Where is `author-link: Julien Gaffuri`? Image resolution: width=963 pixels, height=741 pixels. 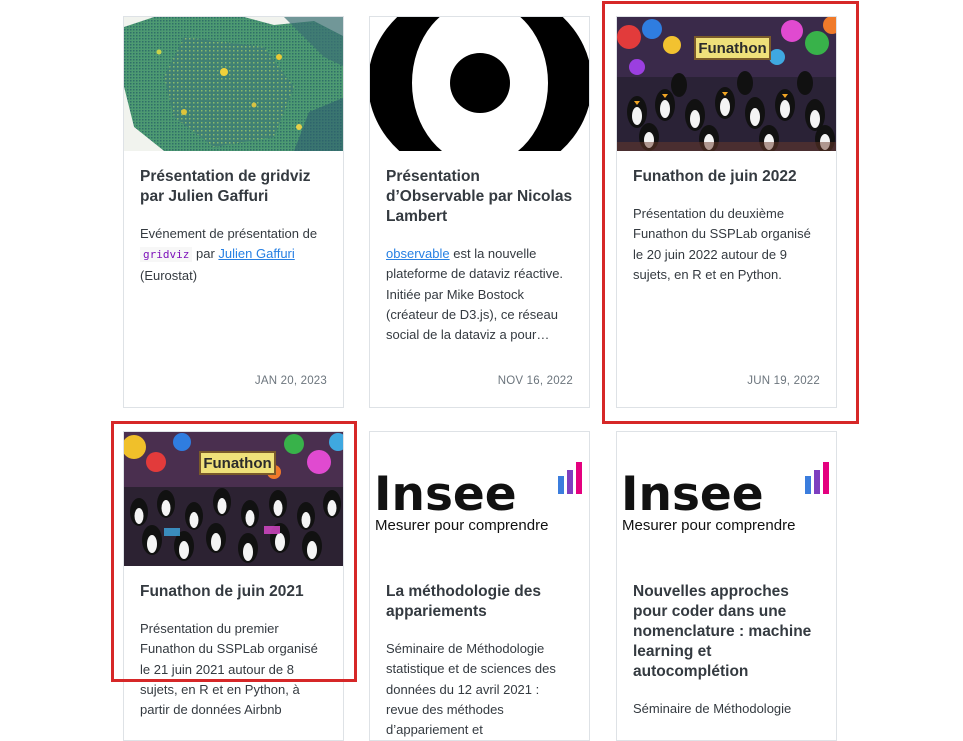
author-link: Julien Gaffuri is located at coordinates (256, 253).